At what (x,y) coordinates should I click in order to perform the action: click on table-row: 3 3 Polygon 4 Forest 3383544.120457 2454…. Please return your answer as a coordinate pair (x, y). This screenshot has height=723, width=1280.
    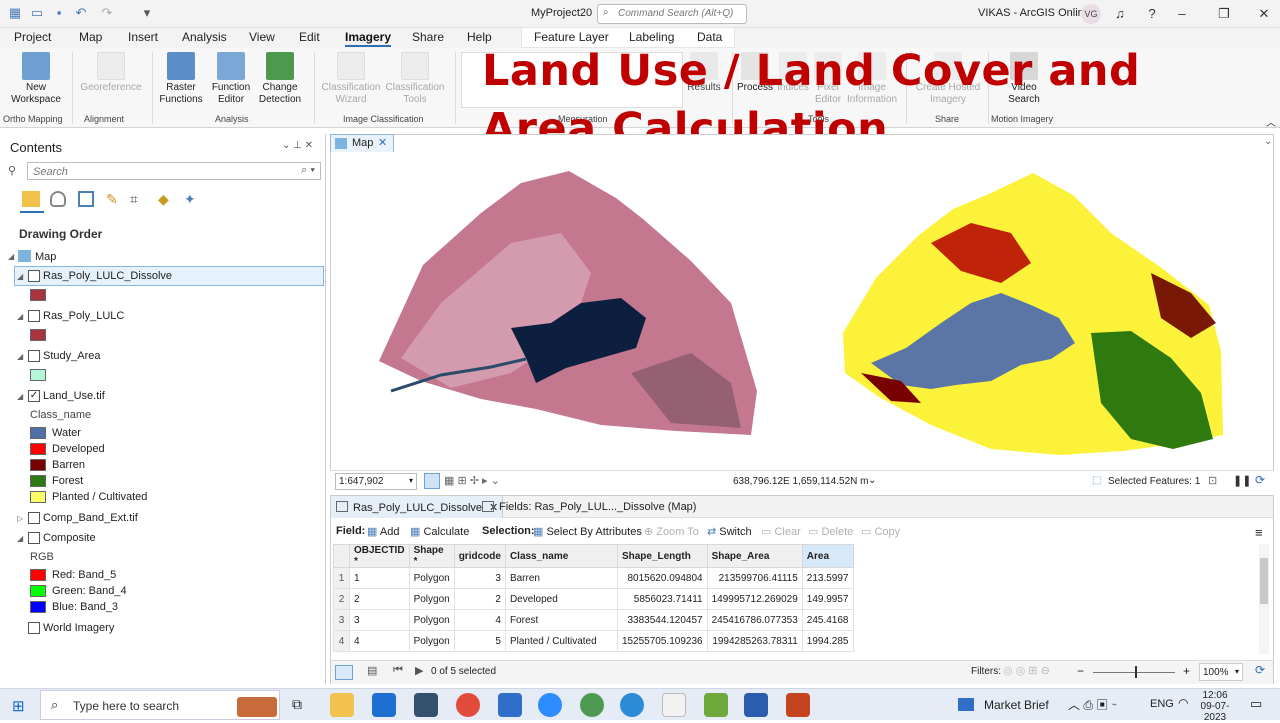
    Looking at the image, I should click on (593, 620).